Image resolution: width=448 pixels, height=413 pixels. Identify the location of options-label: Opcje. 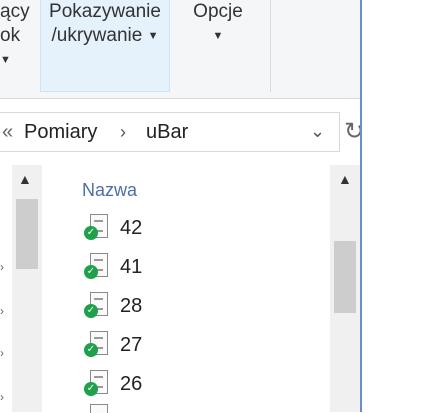
(218, 11).